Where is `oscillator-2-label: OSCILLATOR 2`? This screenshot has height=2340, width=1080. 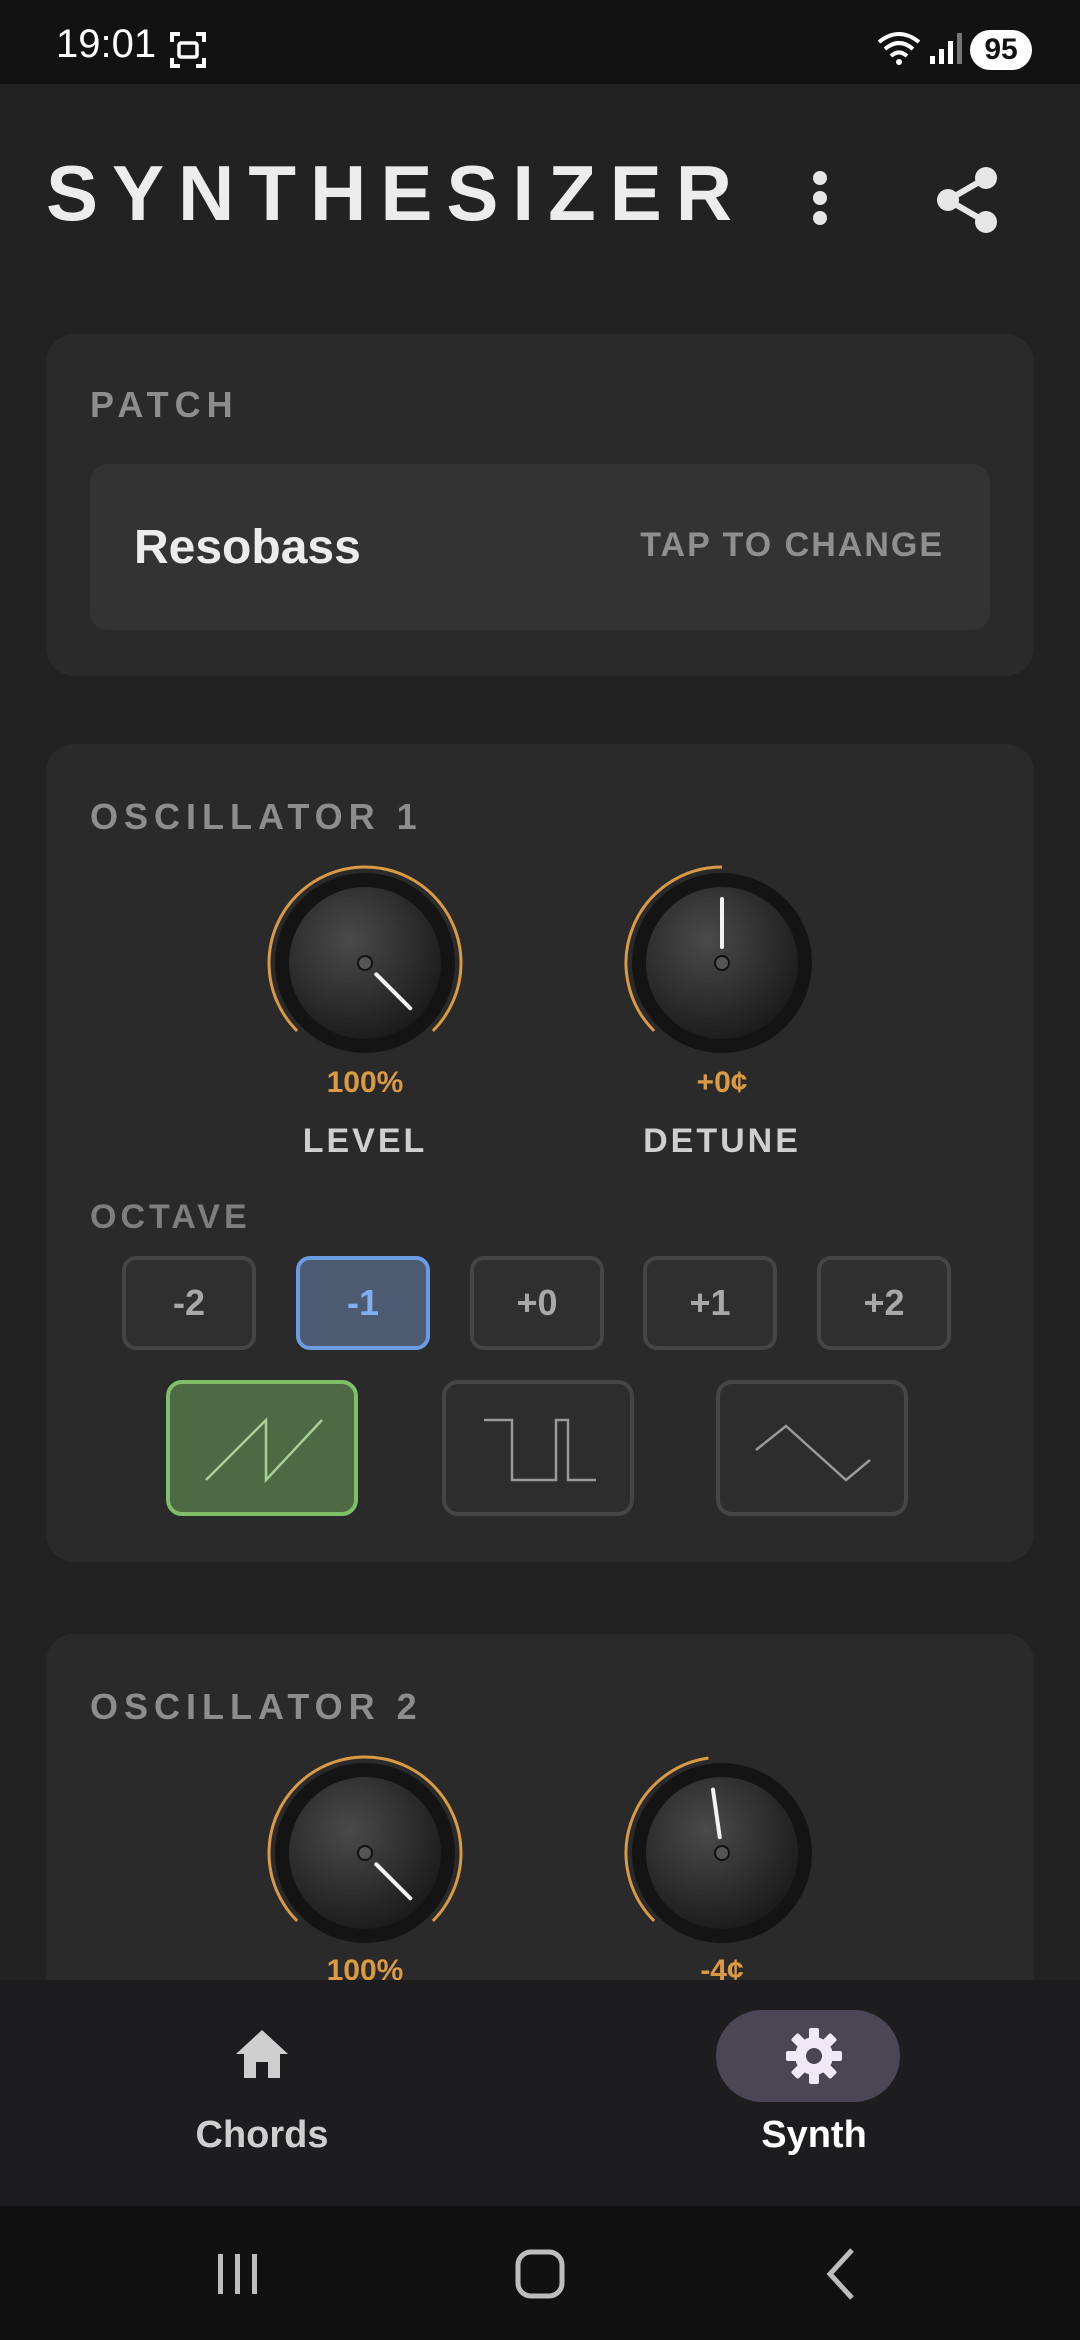 oscillator-2-label: OSCILLATOR 2 is located at coordinates (256, 1706).